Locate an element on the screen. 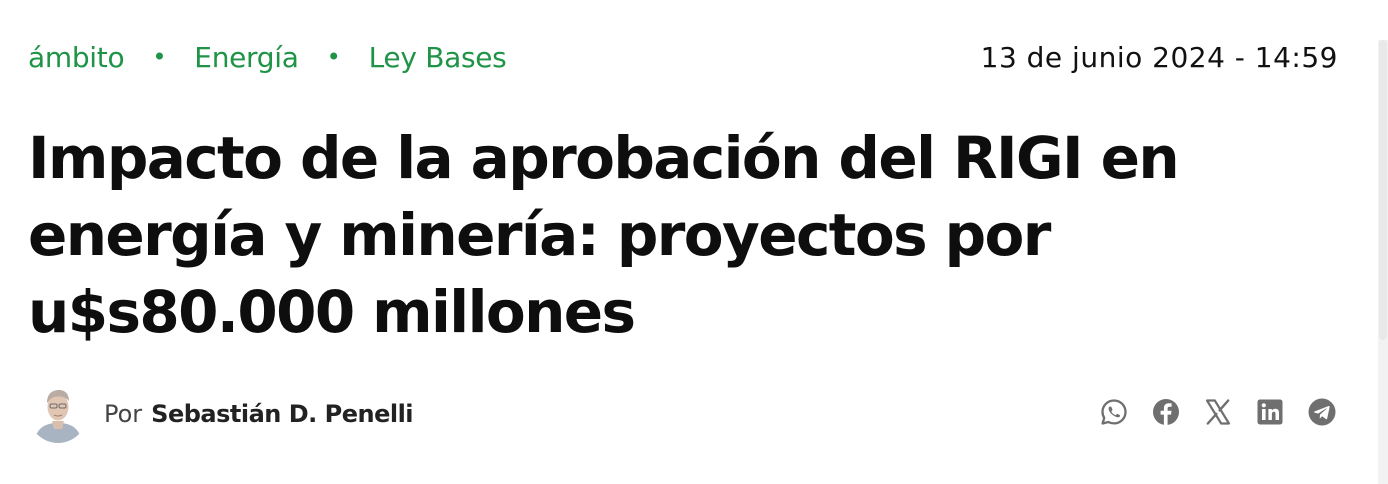 The height and width of the screenshot is (484, 1388). linkedin-icon is located at coordinates (1270, 412).